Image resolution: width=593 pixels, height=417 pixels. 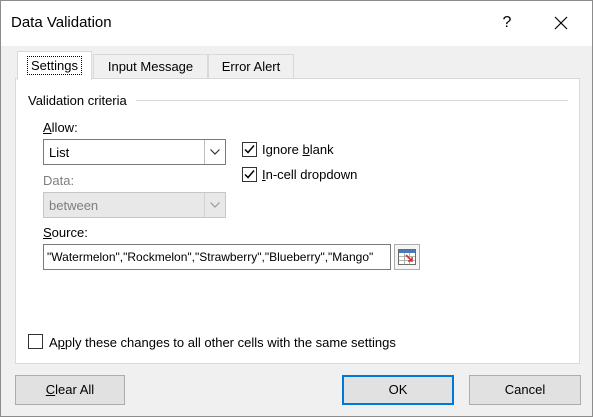 I want to click on tab-input-message-label: Input Message, so click(x=150, y=66).